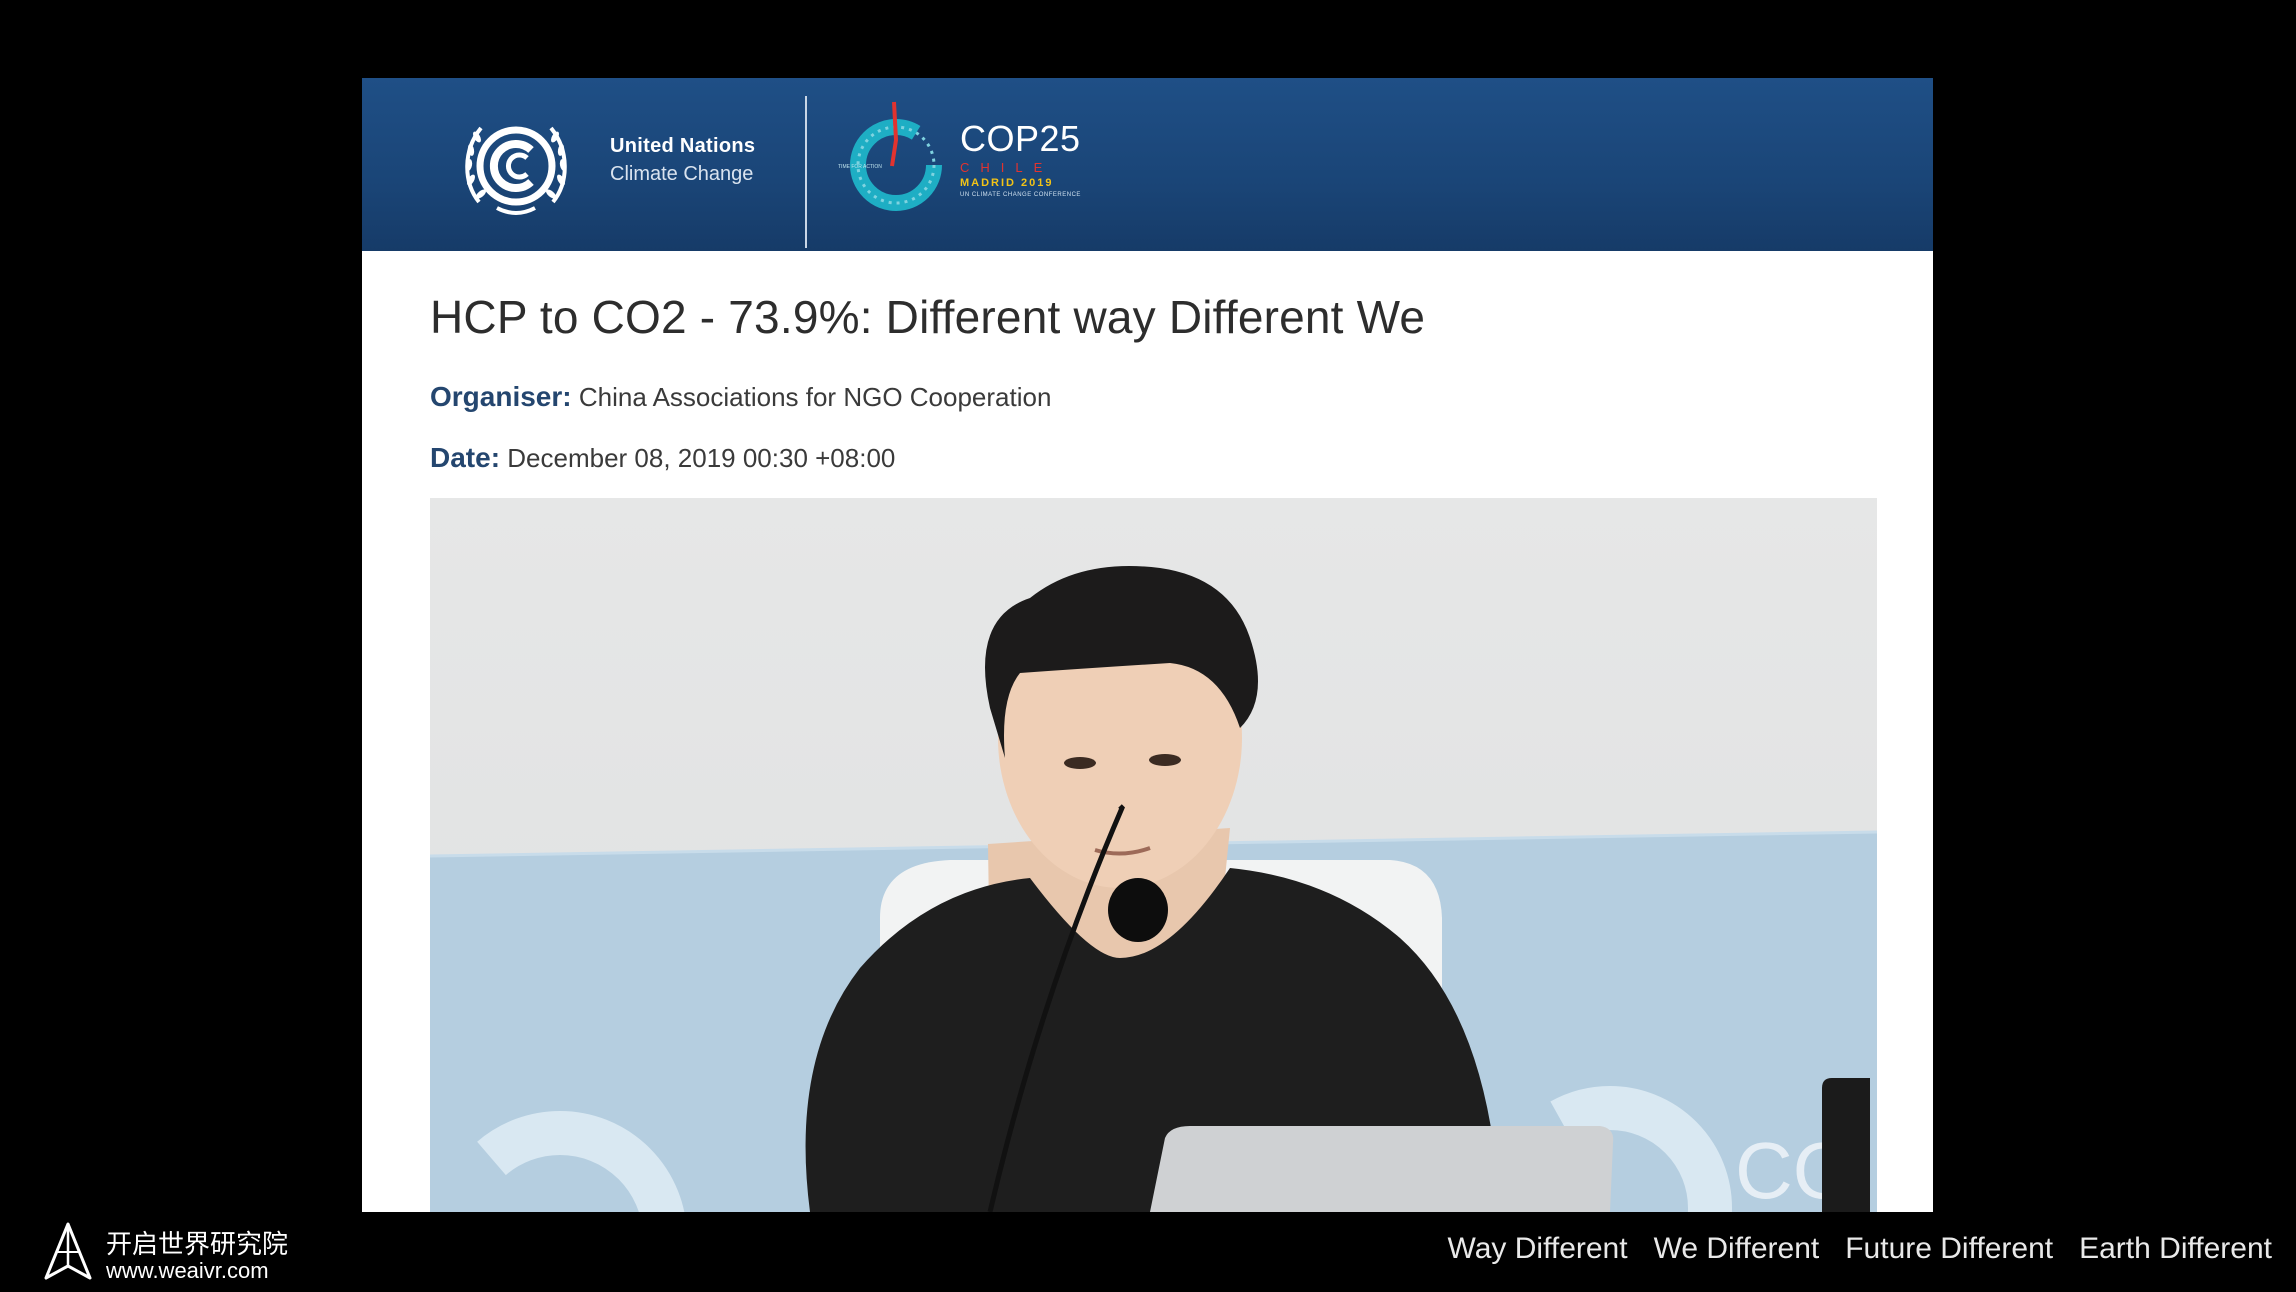  Describe the element at coordinates (68, 1251) in the screenshot. I see `weaivr-logo-icon` at that location.